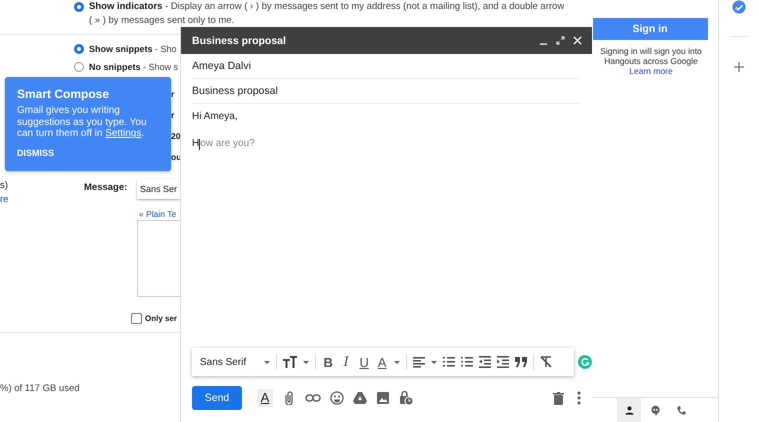  What do you see at coordinates (386, 91) in the screenshot?
I see `subject-field: Business proposal` at bounding box center [386, 91].